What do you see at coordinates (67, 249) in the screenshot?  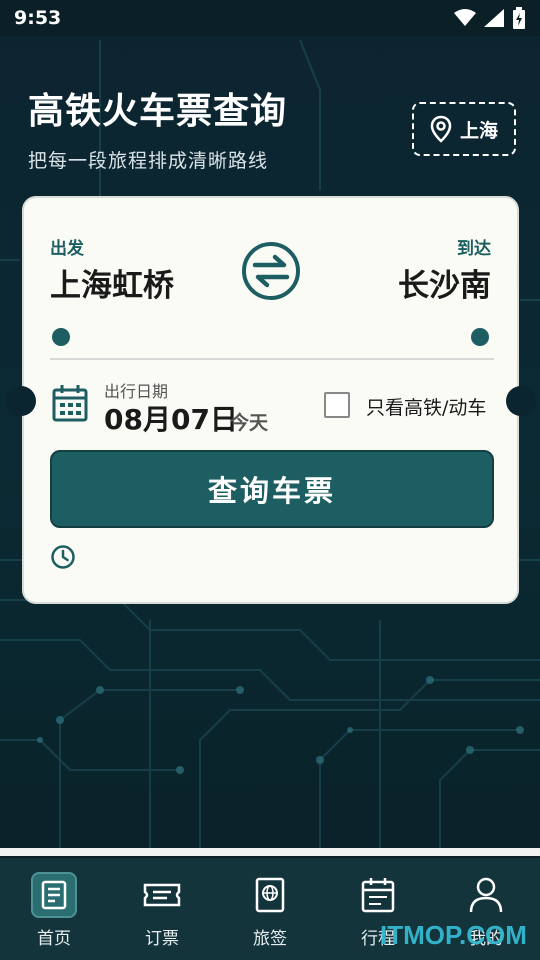 I see `from-label: 出发` at bounding box center [67, 249].